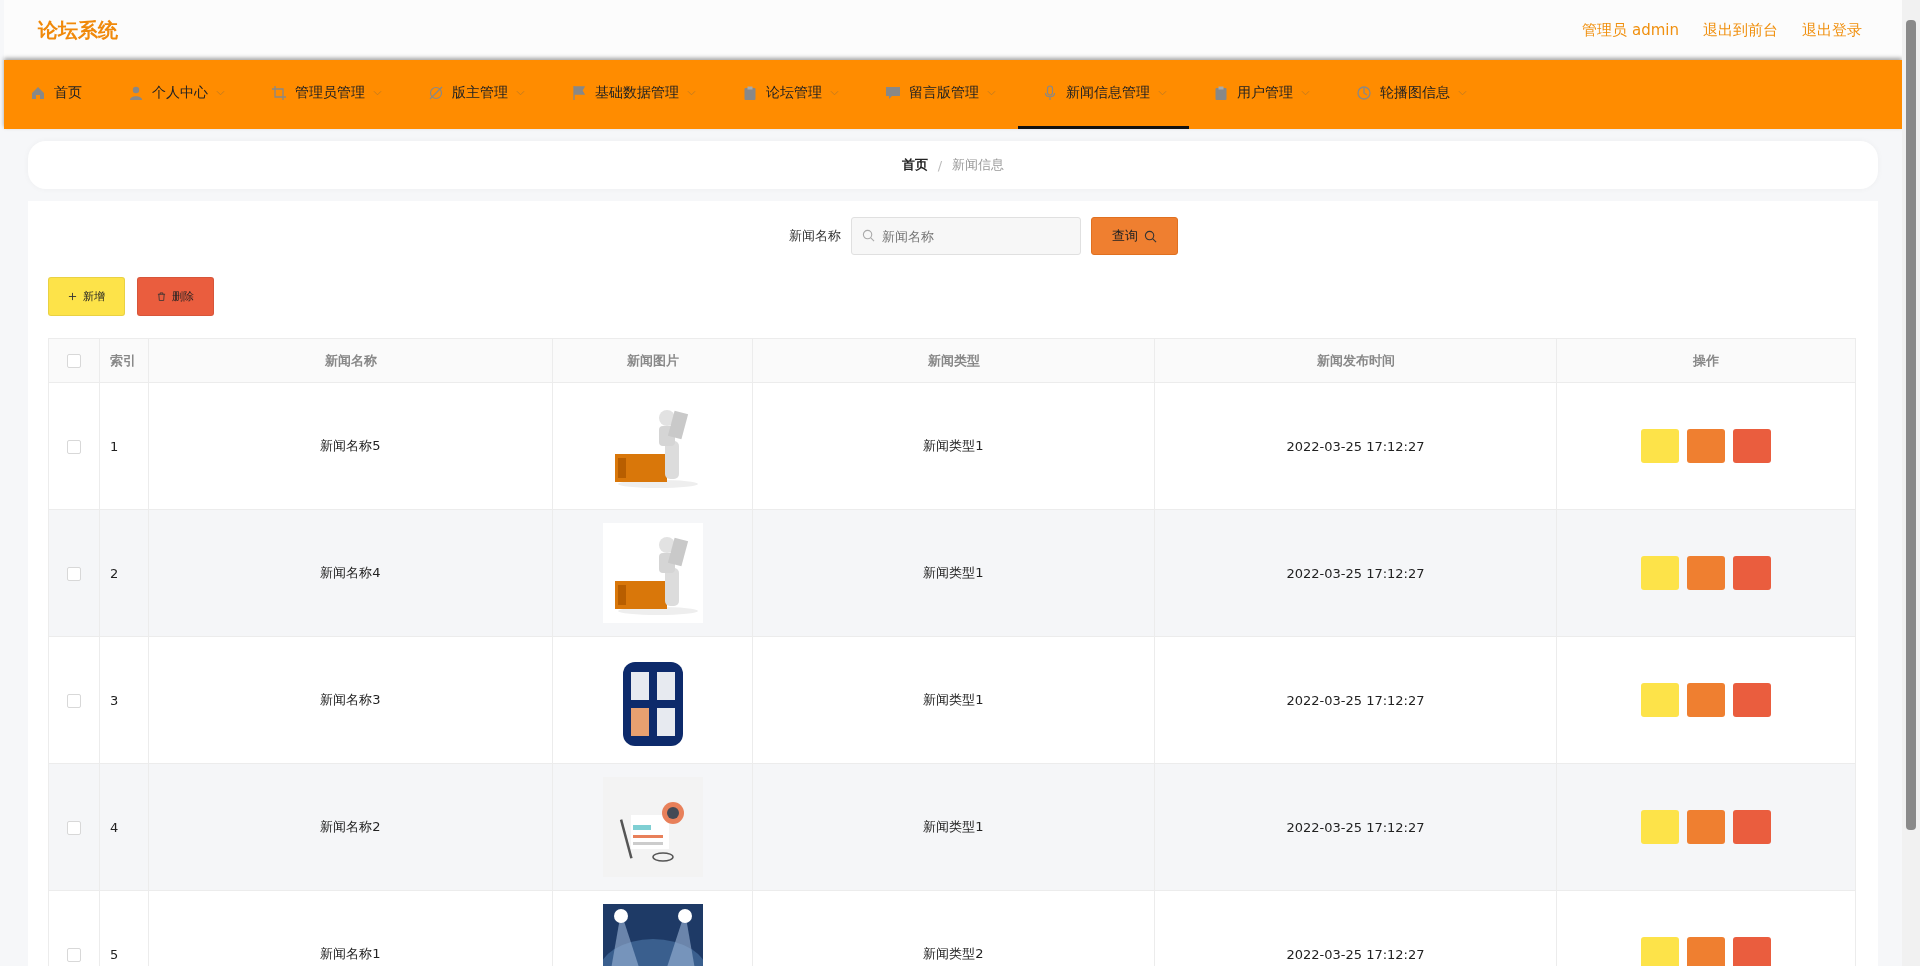 The height and width of the screenshot is (966, 1920). Describe the element at coordinates (485, 94) in the screenshot. I see `nav-menu-item: 版主管理` at that location.